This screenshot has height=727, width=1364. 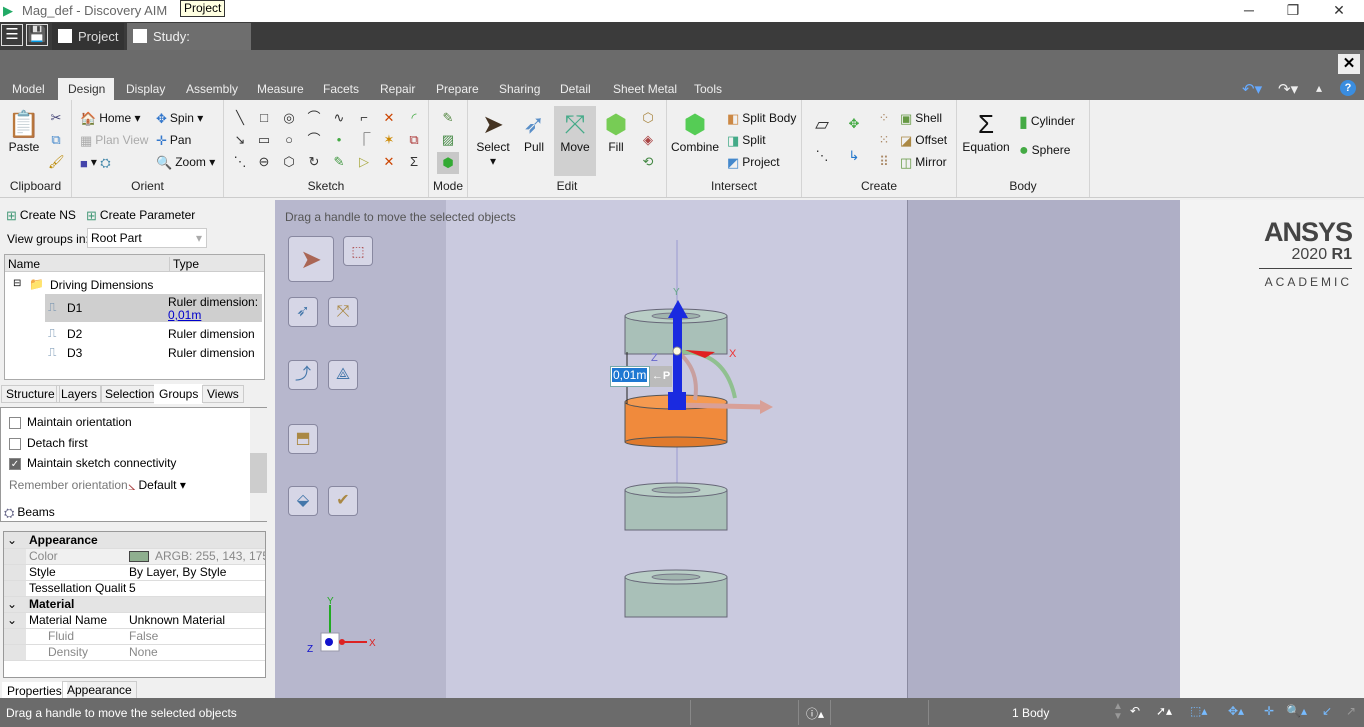 What do you see at coordinates (1319, 88) in the screenshot?
I see `collapse-ribbon-icon: ▴` at bounding box center [1319, 88].